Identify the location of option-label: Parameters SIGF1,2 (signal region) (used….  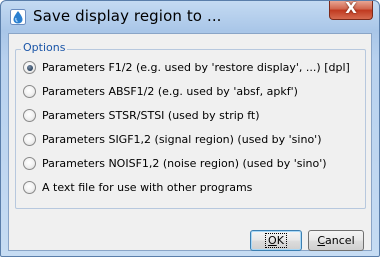
(182, 139).